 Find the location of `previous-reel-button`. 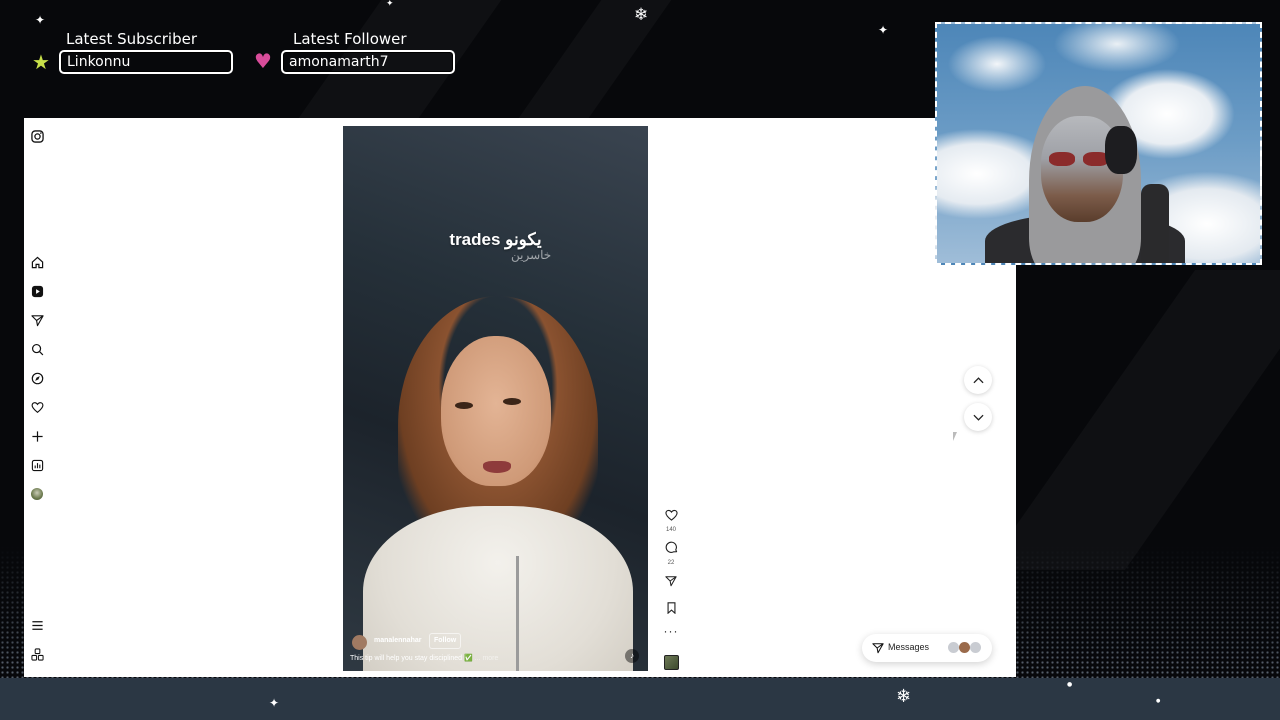

previous-reel-button is located at coordinates (978, 380).